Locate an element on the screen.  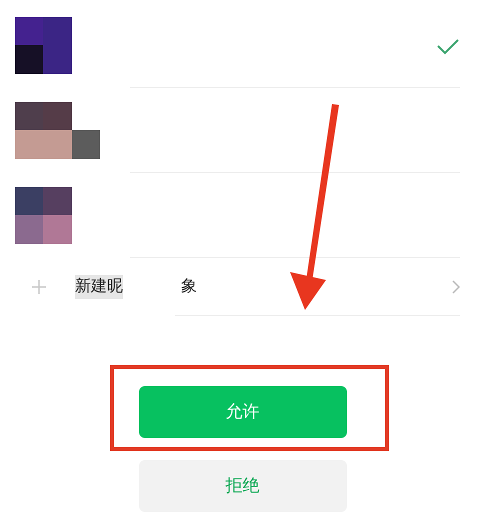
chevron-right-icon is located at coordinates (456, 287).